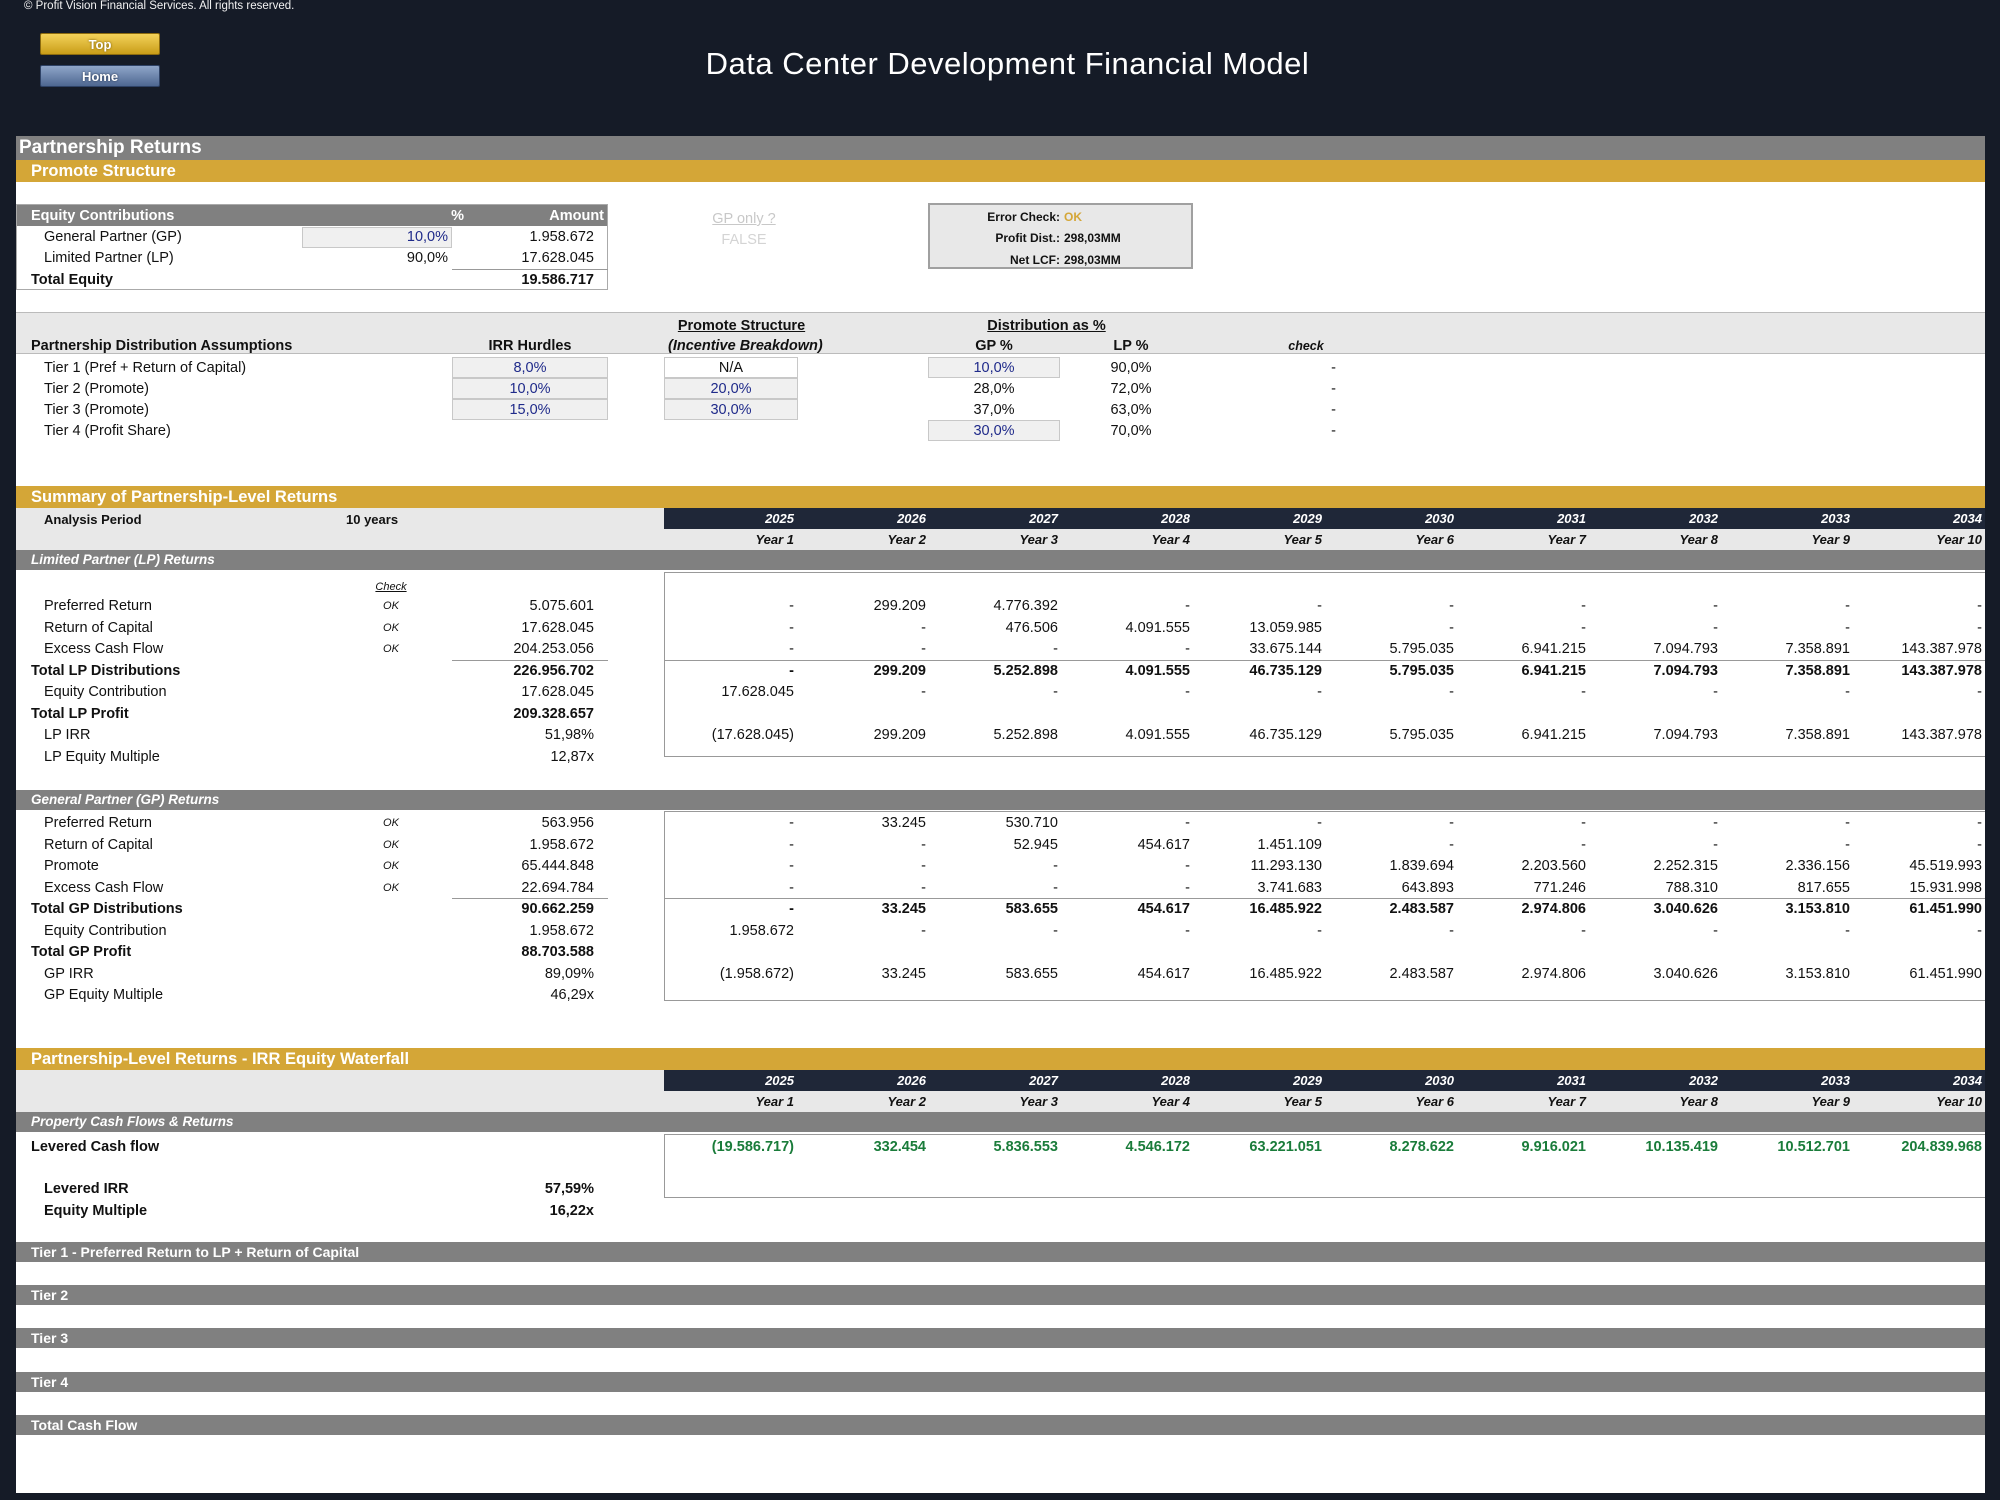 Image resolution: width=2000 pixels, height=1500 pixels. I want to click on year-label: Year 5, so click(1302, 539).